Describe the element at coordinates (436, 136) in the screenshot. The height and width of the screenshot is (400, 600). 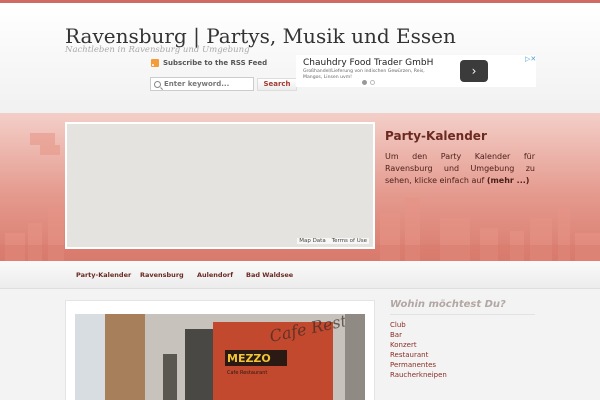
I see `party-calendar-title: Party-Kalender` at that location.